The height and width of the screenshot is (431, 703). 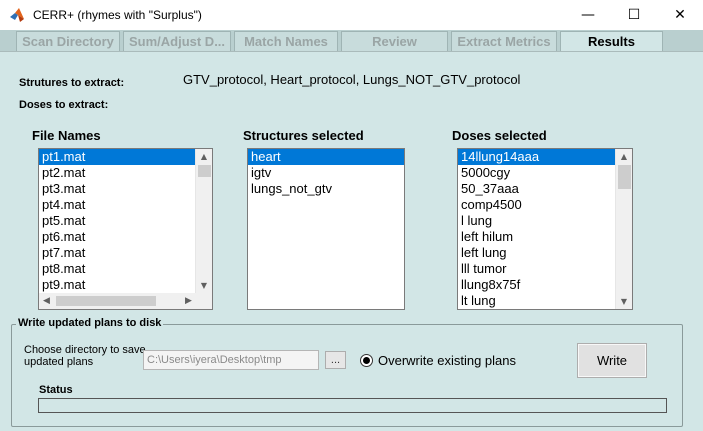 I want to click on tab-match-names: Match Names, so click(x=286, y=41).